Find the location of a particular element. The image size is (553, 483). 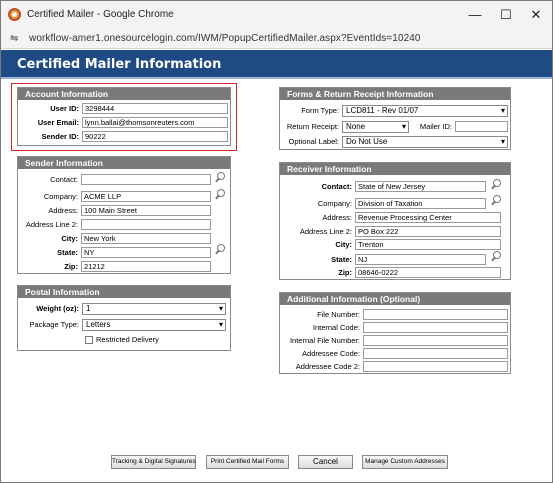

receiver-contact-search-icon is located at coordinates (496, 185).